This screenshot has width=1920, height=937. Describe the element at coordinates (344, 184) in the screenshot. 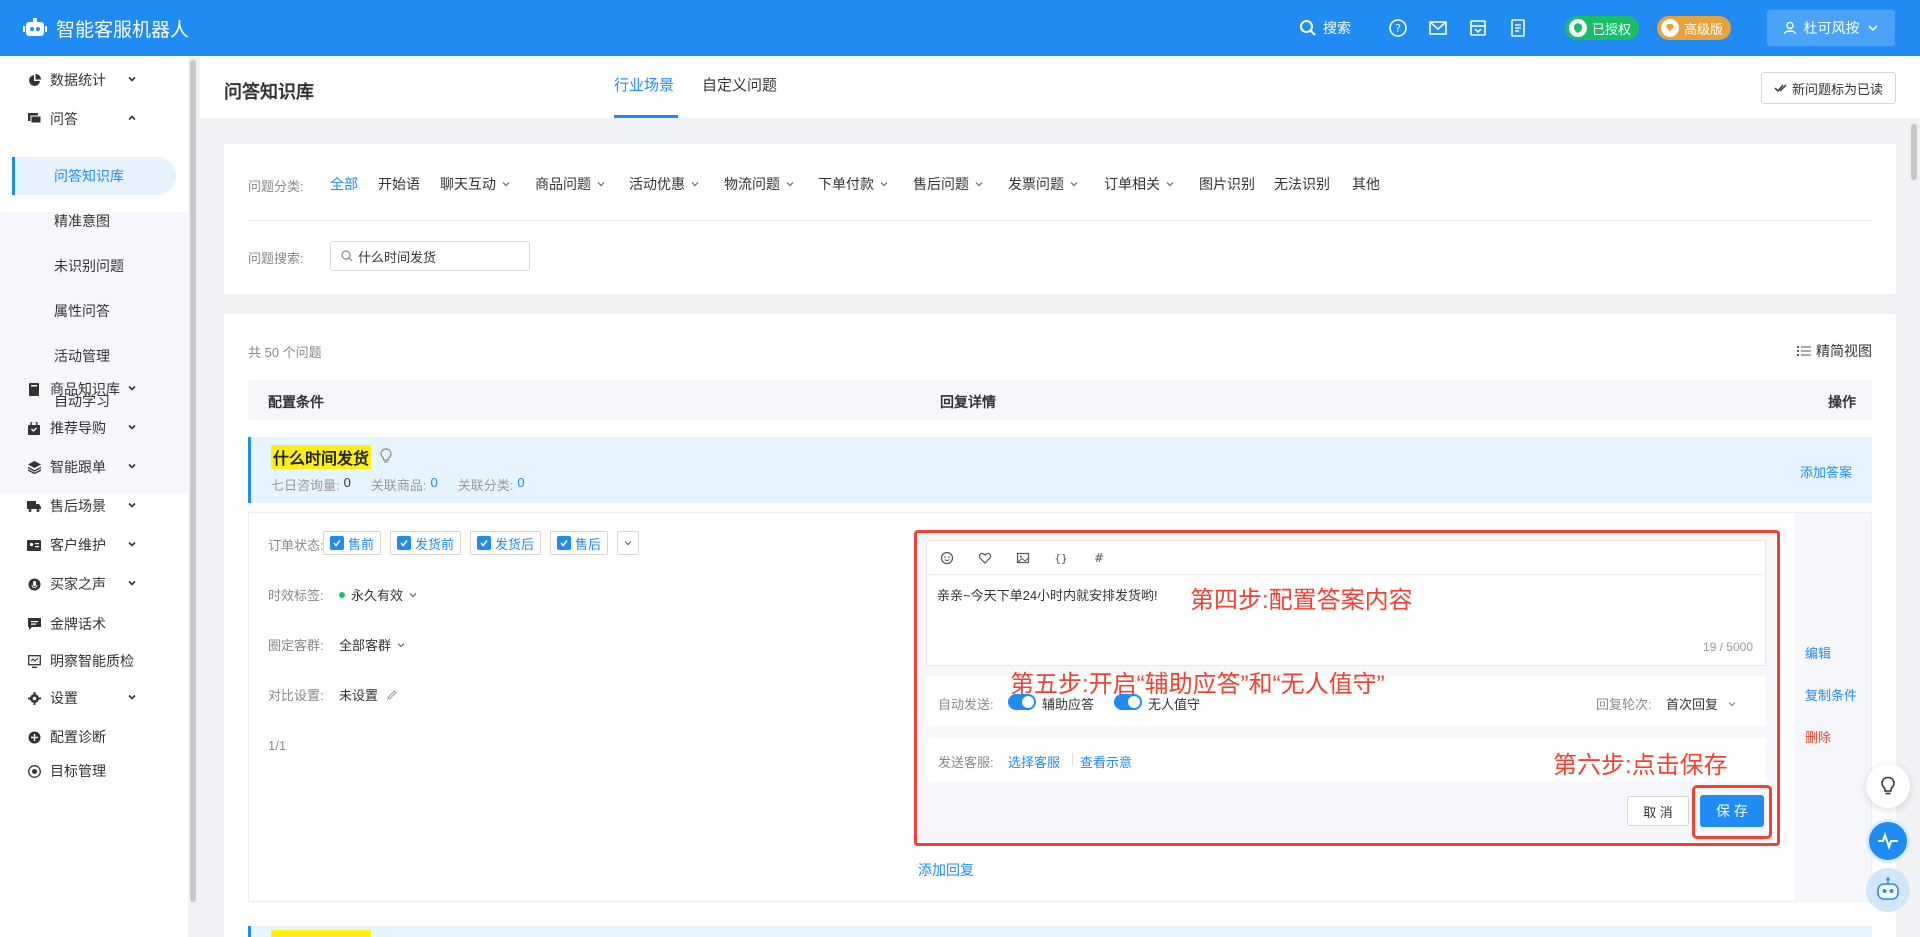

I see `category-0: 全部` at that location.